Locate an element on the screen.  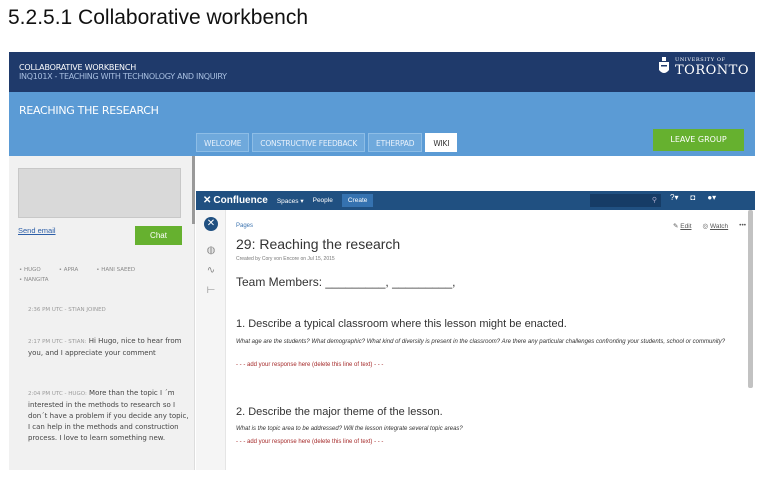
member-item: • NANGITA is located at coordinates (34, 280).